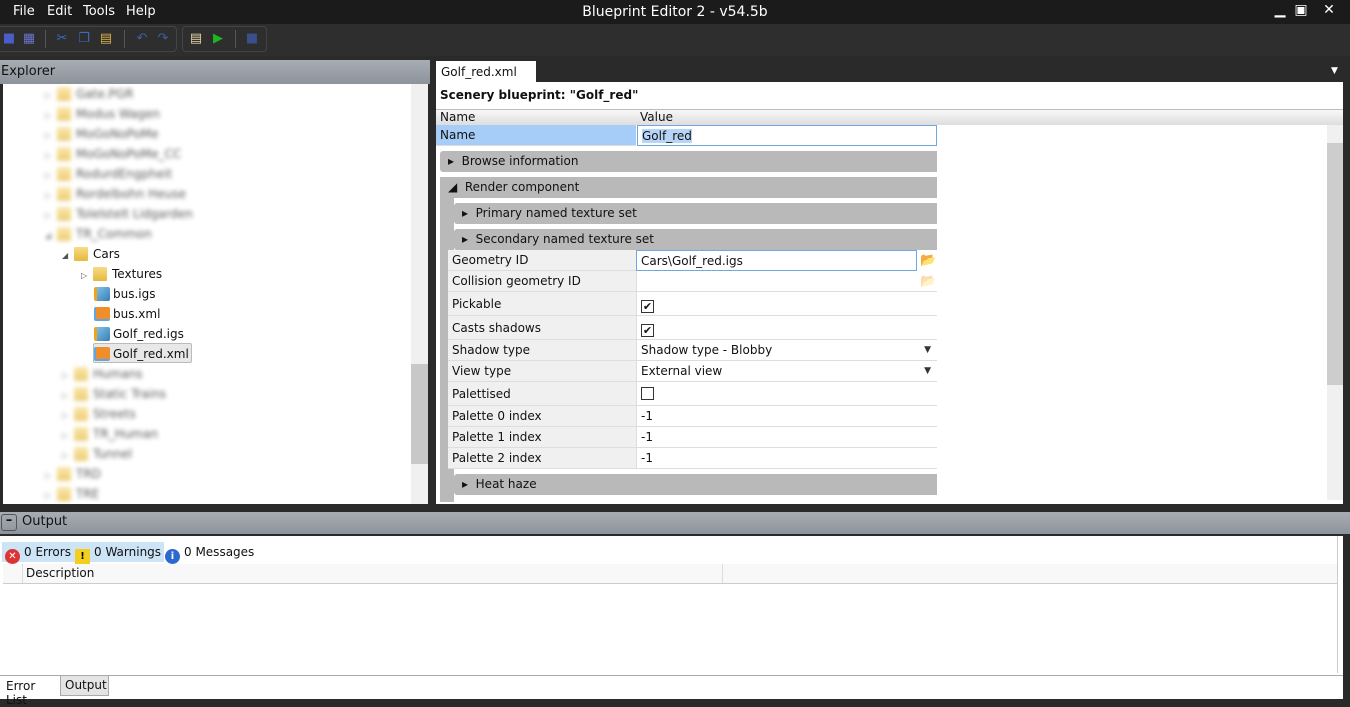 The height and width of the screenshot is (707, 1350). Describe the element at coordinates (889, 117) in the screenshot. I see `grid-header: Name Value` at that location.